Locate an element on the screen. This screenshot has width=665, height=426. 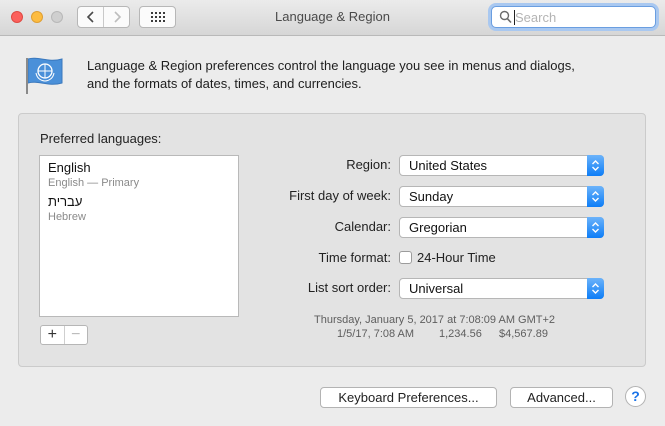
sample-number: 1,234.56 is located at coordinates (460, 334).